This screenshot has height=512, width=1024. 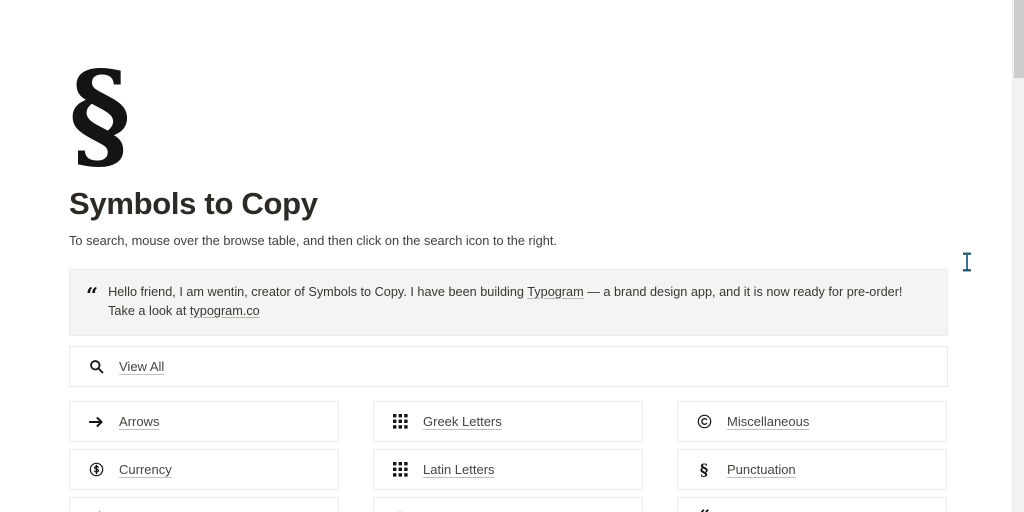 I want to click on view-all-button: View All, so click(x=508, y=367).